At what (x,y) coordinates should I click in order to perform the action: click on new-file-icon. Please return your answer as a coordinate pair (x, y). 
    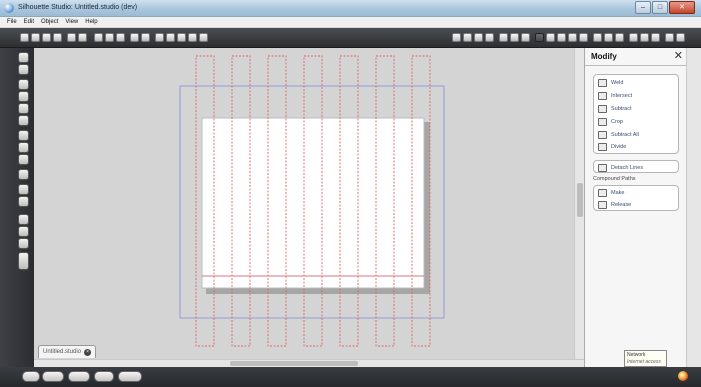
    Looking at the image, I should click on (24, 37).